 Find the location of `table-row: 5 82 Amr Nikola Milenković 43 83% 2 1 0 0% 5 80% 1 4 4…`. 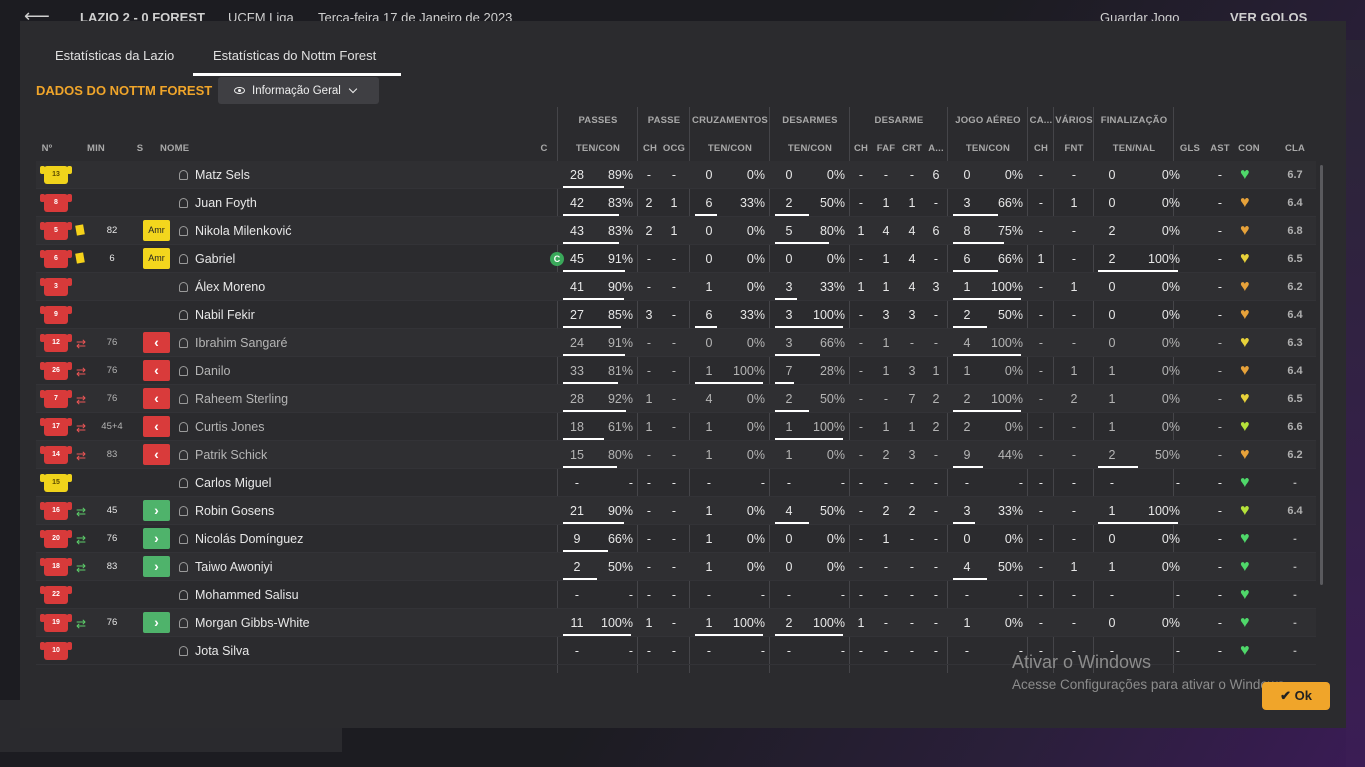

table-row: 5 82 Amr Nikola Milenković 43 83% 2 1 0 0% 5 80% 1 4 4… is located at coordinates (676, 231).